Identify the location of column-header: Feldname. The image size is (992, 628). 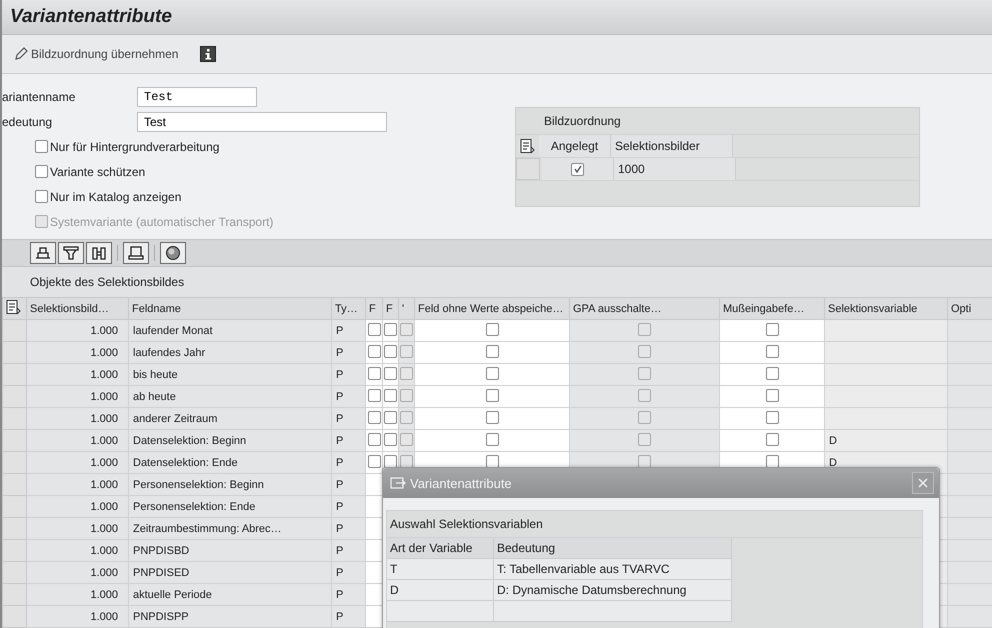
(230, 309).